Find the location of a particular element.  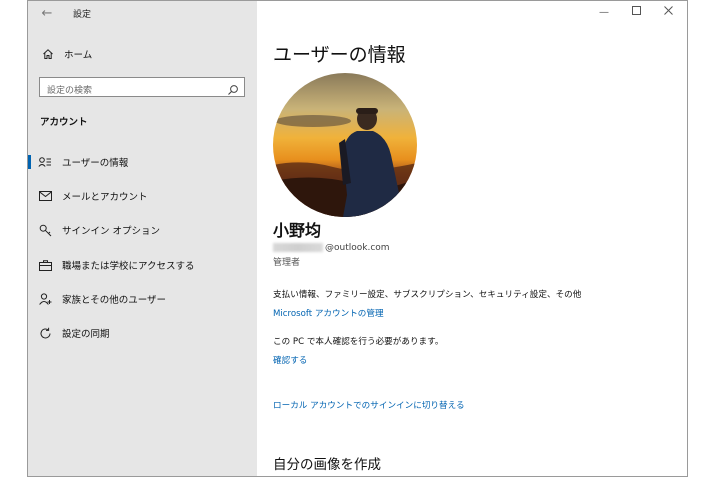

avatar is located at coordinates (345, 145).